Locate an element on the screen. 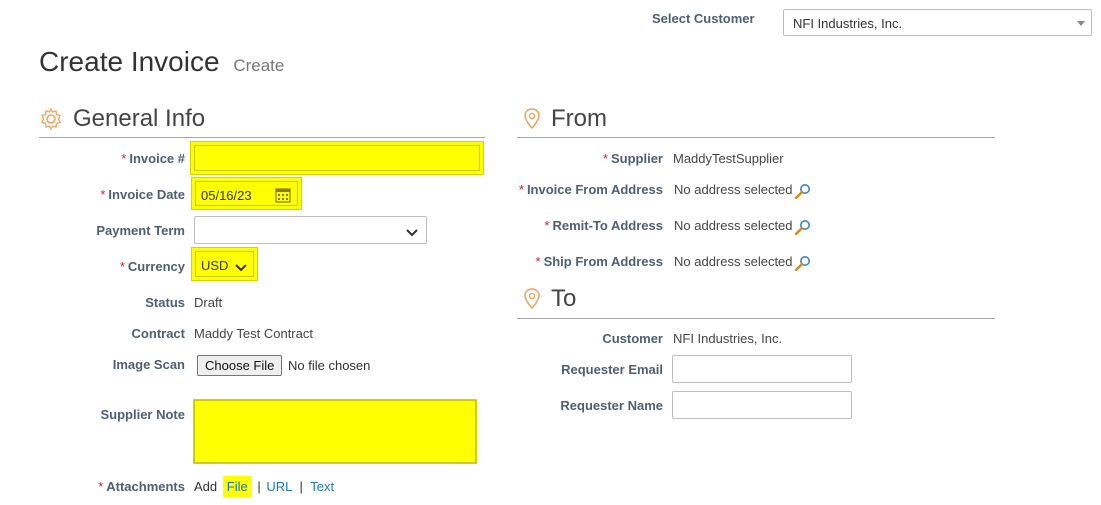 Image resolution: width=1101 pixels, height=505 pixels. attachments-label: * Attachments is located at coordinates (92, 486).